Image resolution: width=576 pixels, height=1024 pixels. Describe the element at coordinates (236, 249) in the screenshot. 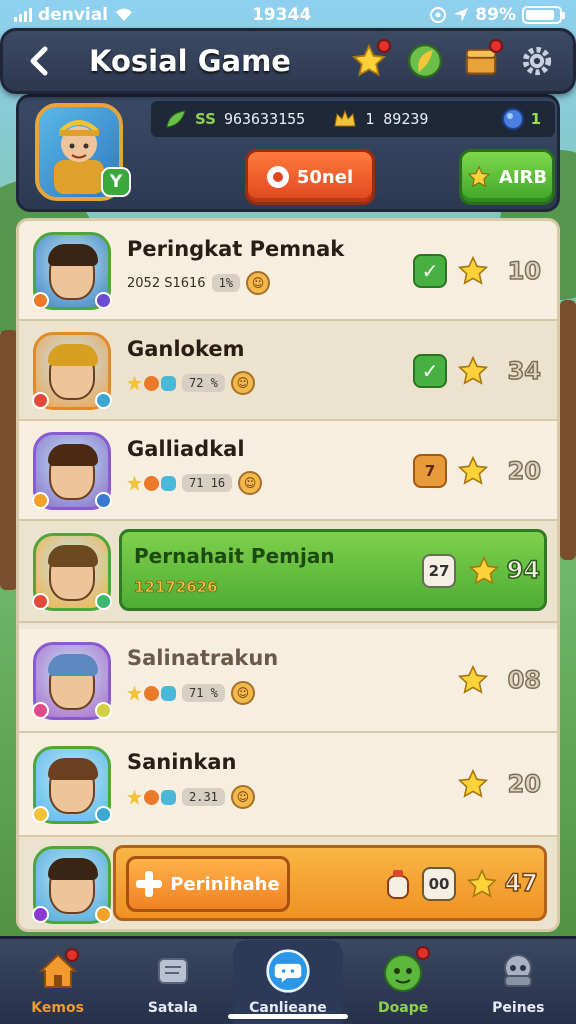

I see `player-name: Peringkat Pemnak` at that location.